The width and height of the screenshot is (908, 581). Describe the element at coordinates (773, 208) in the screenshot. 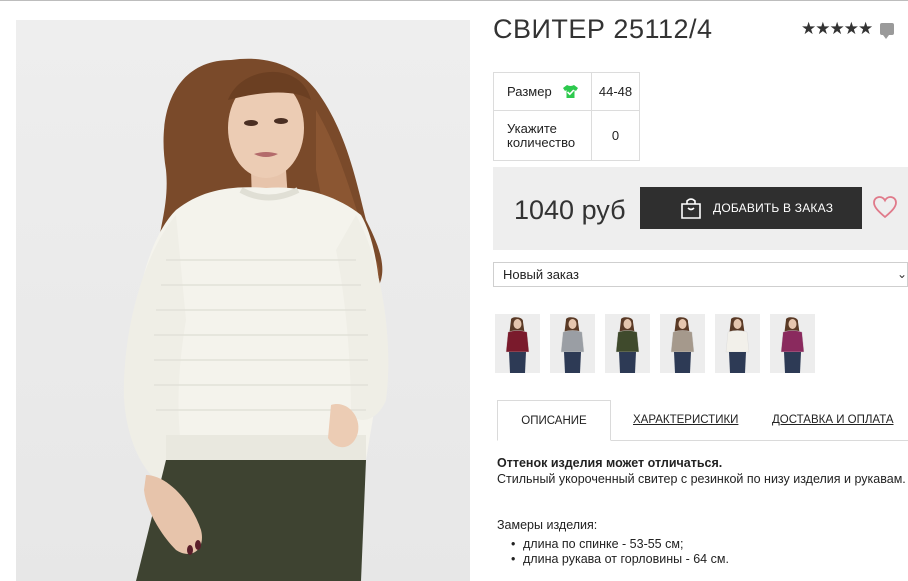

I see `add-to-order-label: ДОБАВИТЬ В ЗАКАЗ` at that location.